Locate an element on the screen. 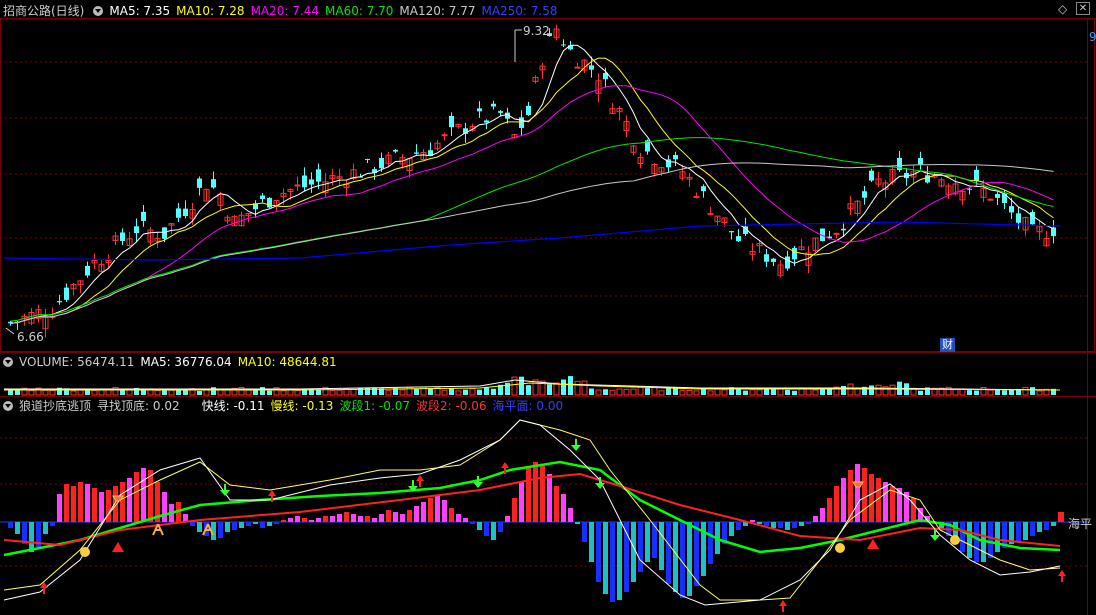 This screenshot has width=1096, height=615. side-label: 9 is located at coordinates (1092, 37).